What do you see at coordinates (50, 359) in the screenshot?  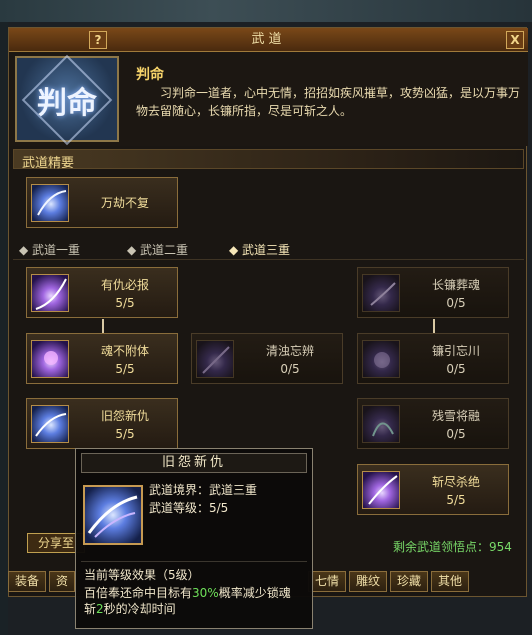 I see `skill-icon-hunbufuti` at bounding box center [50, 359].